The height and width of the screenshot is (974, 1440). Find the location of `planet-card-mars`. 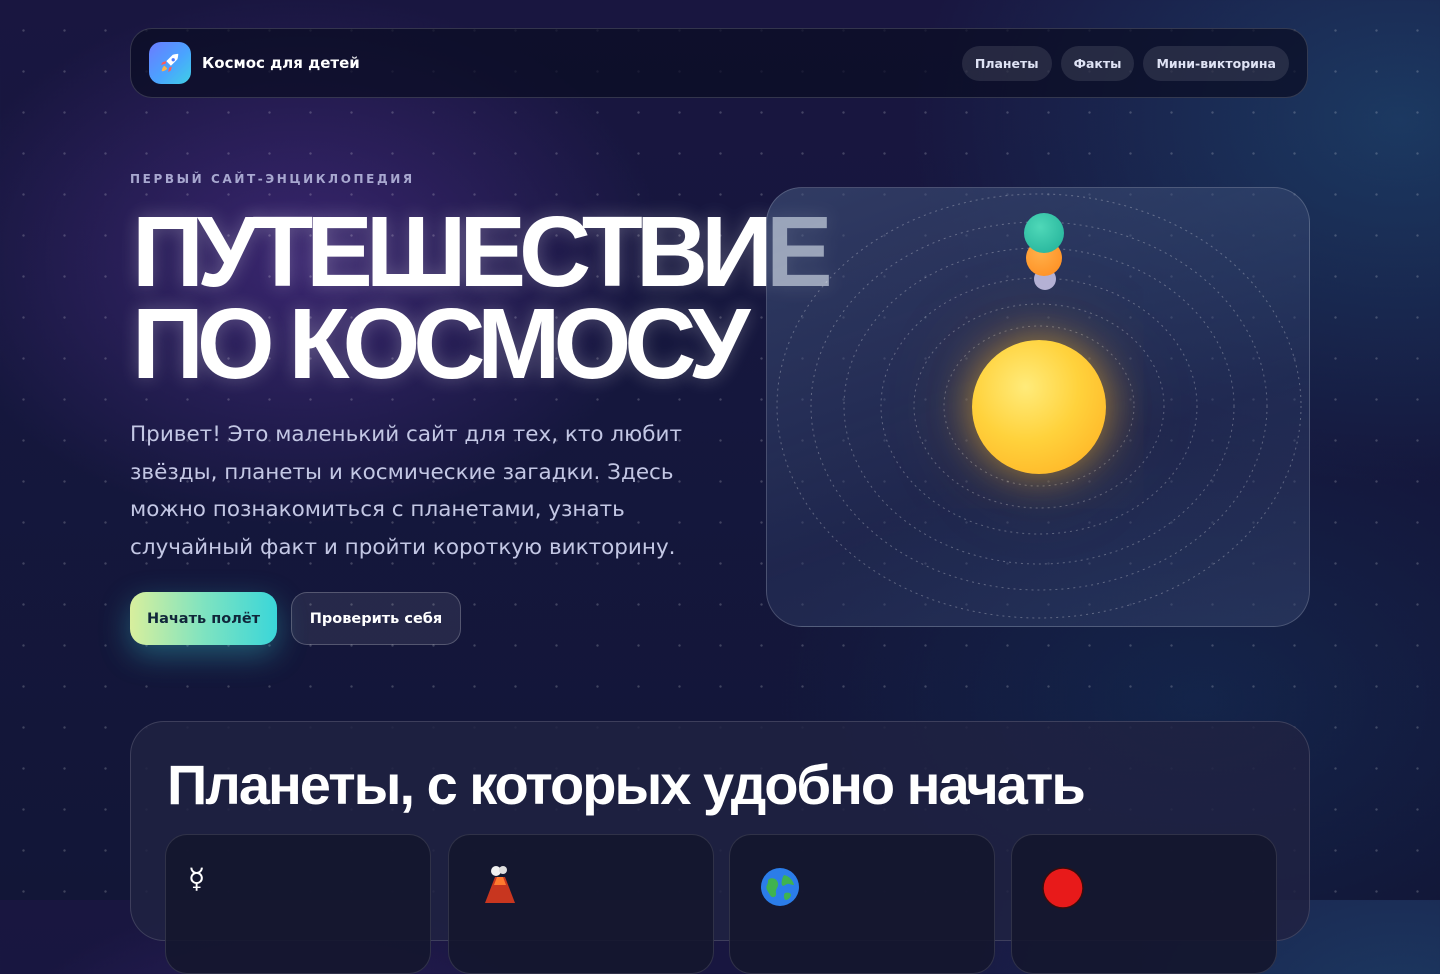

planet-card-mars is located at coordinates (1144, 904).